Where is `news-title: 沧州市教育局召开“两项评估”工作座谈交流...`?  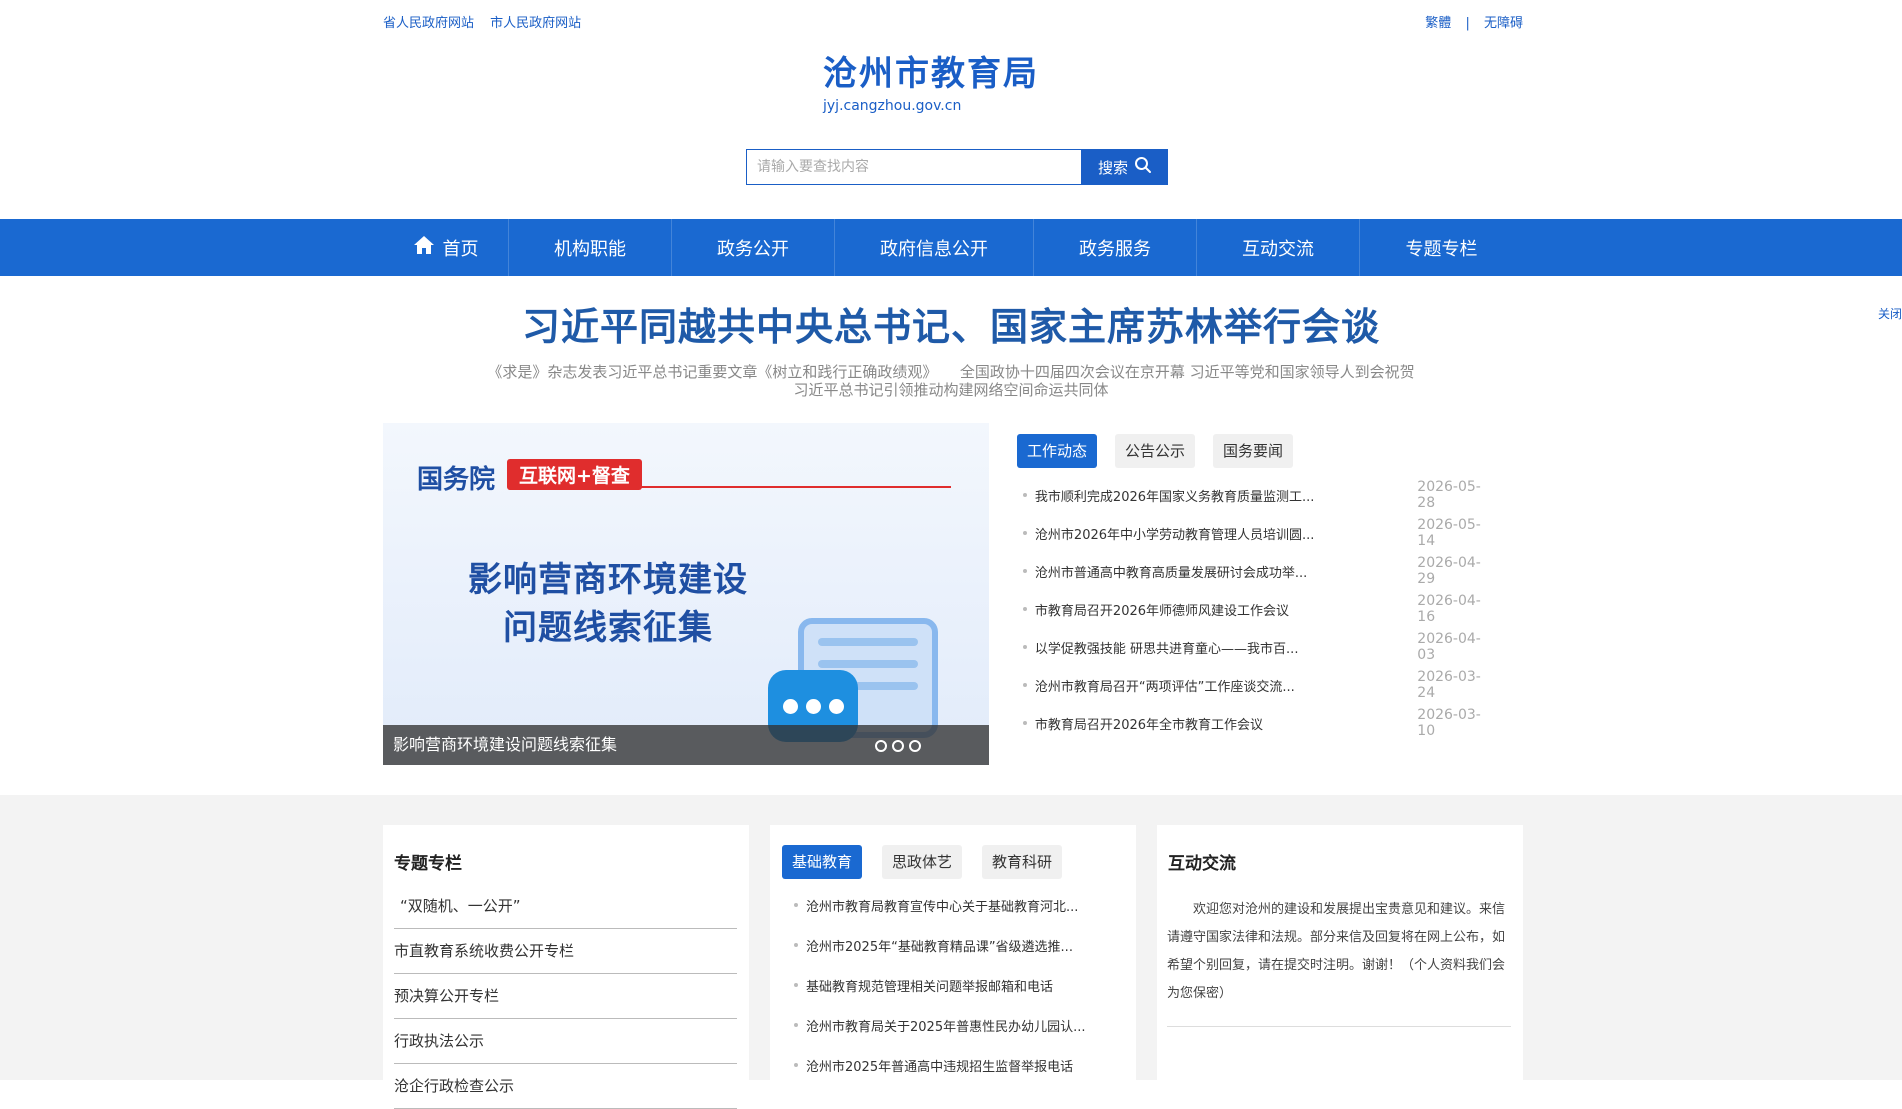
news-title: 沧州市教育局召开“两项评估”工作座谈交流... is located at coordinates (1164, 687).